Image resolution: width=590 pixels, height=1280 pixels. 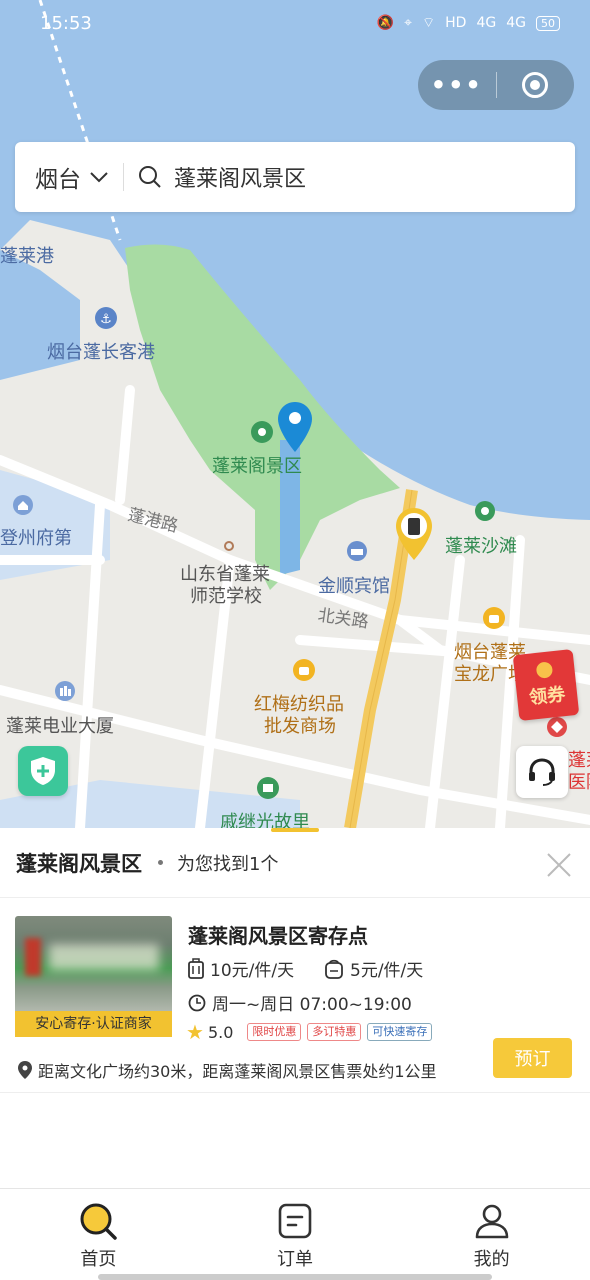 What do you see at coordinates (387, 971) in the screenshot?
I see `price-bag-text: 5元/件/天` at bounding box center [387, 971].